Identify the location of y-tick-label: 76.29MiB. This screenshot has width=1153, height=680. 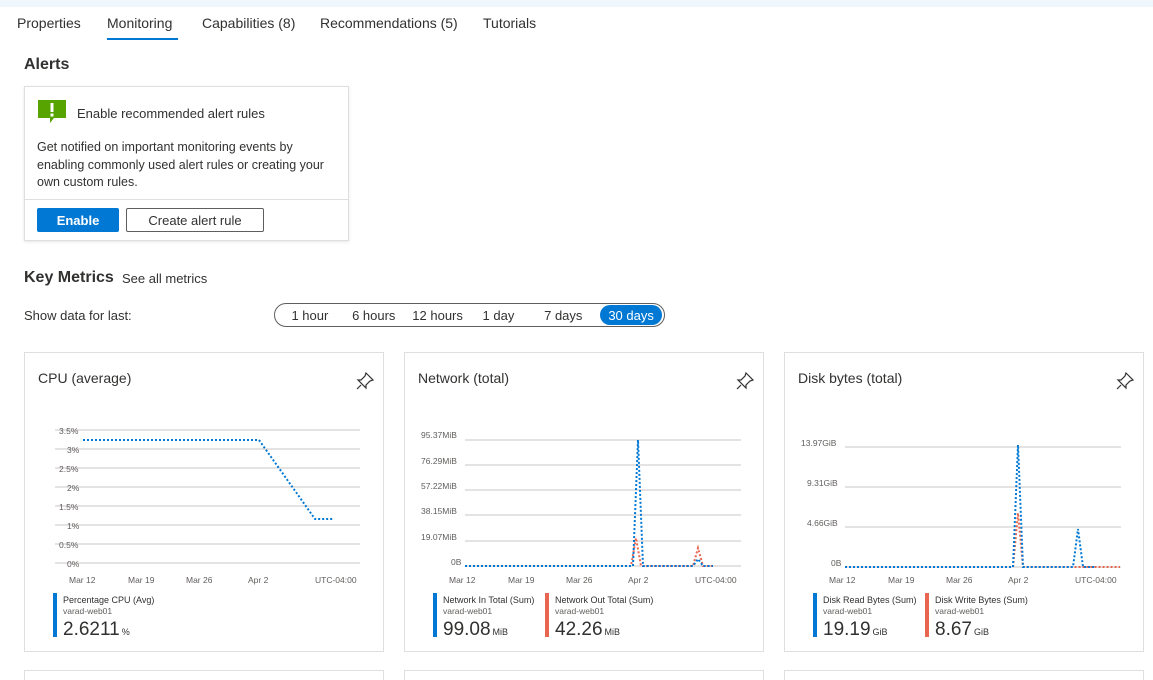
(439, 461).